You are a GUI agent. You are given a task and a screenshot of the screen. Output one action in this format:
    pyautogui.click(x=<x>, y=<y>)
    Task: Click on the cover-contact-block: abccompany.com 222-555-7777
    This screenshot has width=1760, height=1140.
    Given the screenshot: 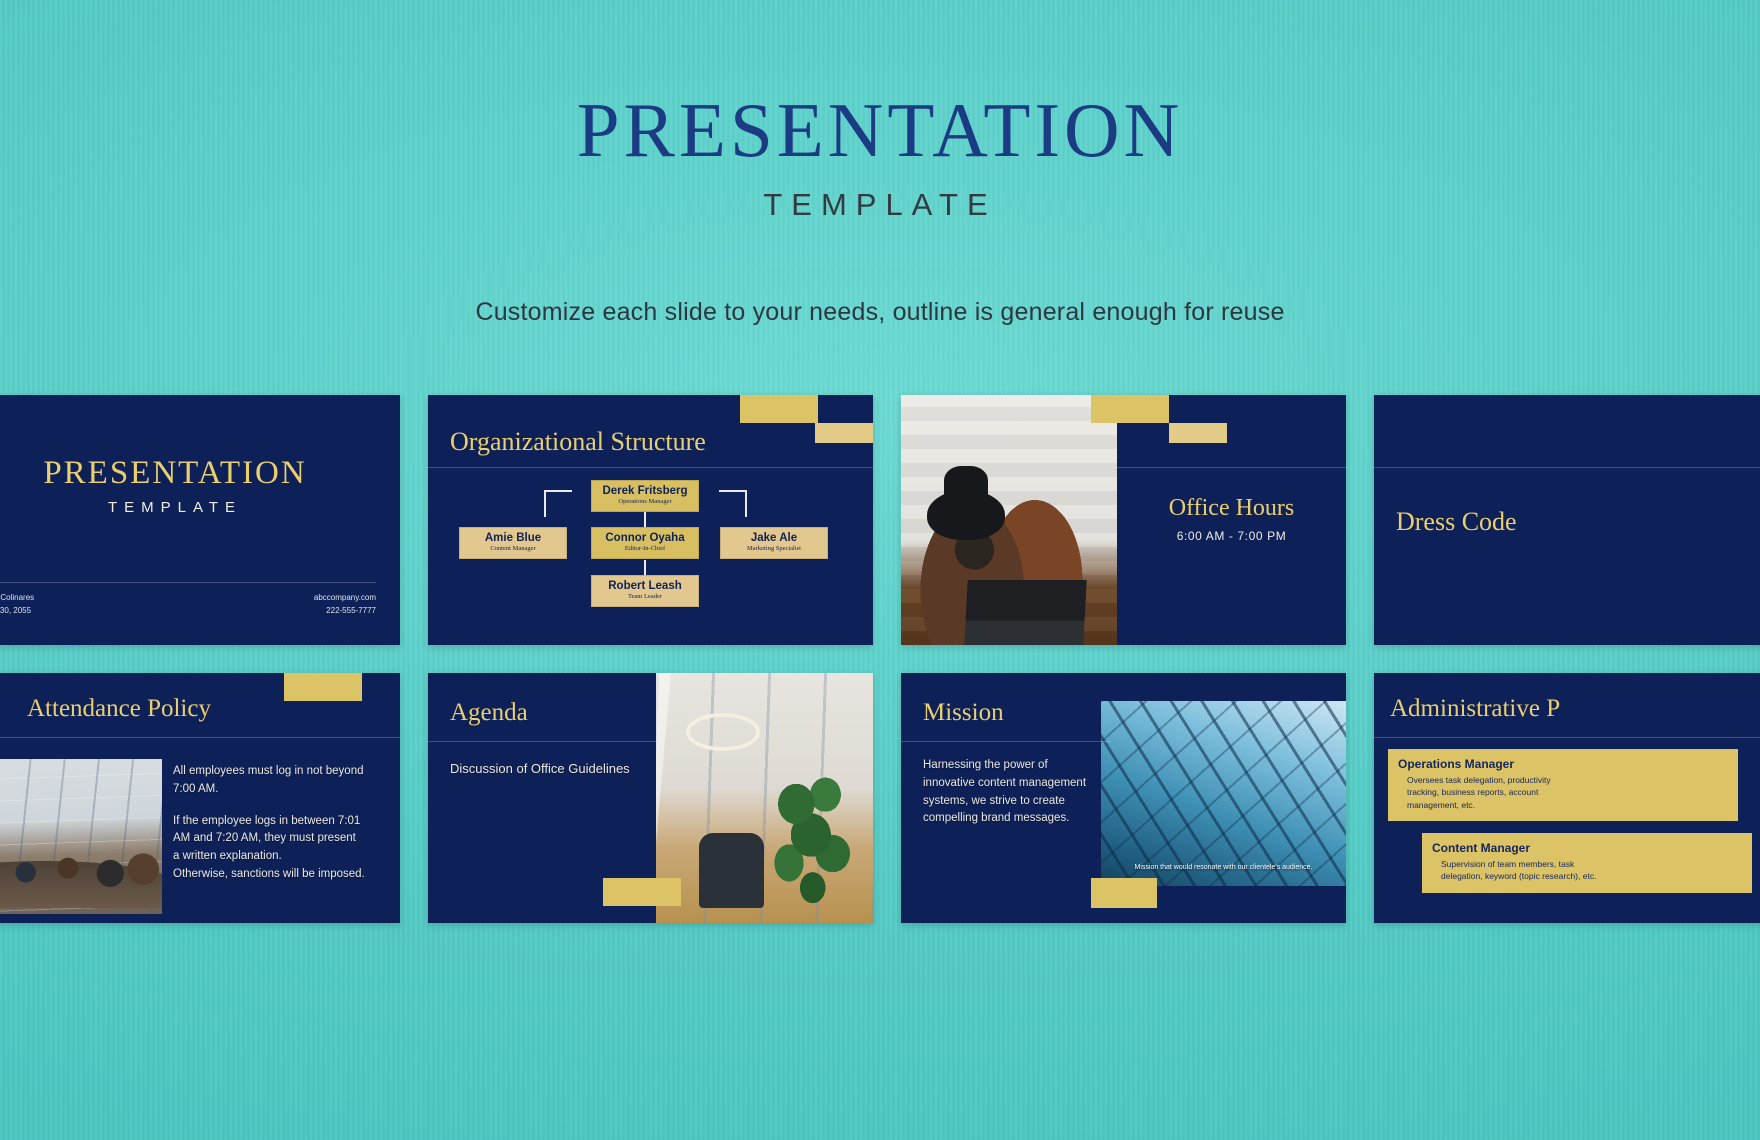 What is the action you would take?
    pyautogui.click(x=345, y=604)
    